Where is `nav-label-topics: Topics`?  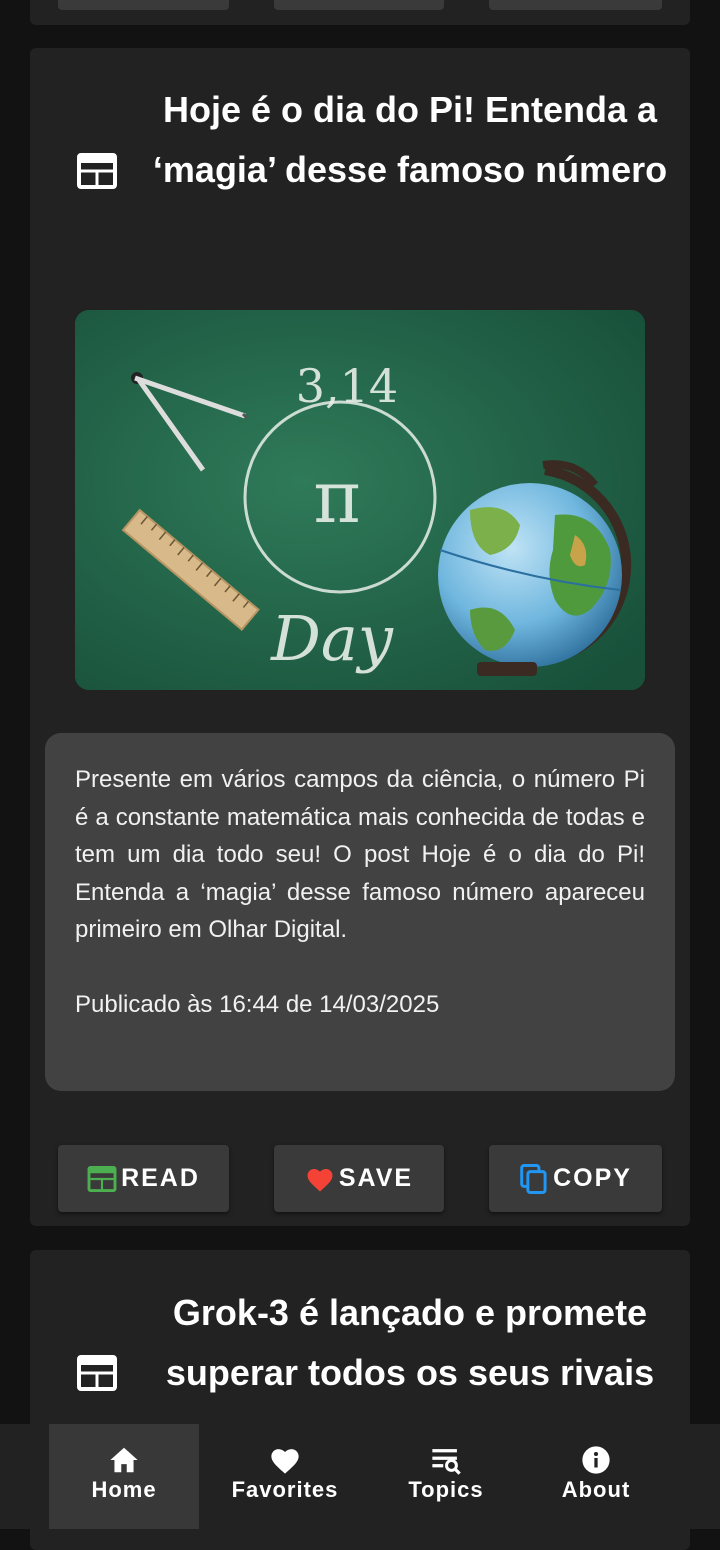
nav-label-topics: Topics is located at coordinates (446, 1489).